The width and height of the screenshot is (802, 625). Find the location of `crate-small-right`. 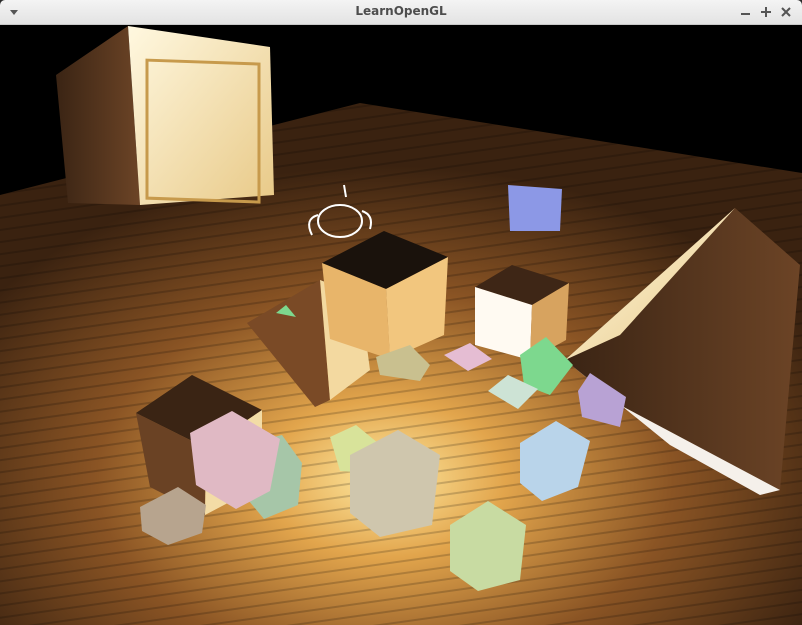

crate-small-right is located at coordinates (522, 312).